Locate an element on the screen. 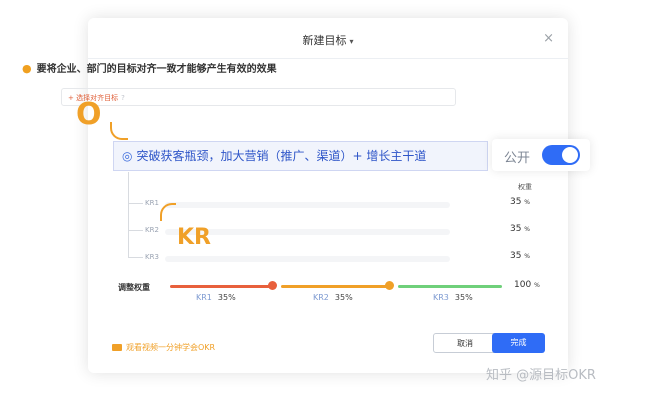  watermark: 知乎 @源目标OKR is located at coordinates (541, 375).